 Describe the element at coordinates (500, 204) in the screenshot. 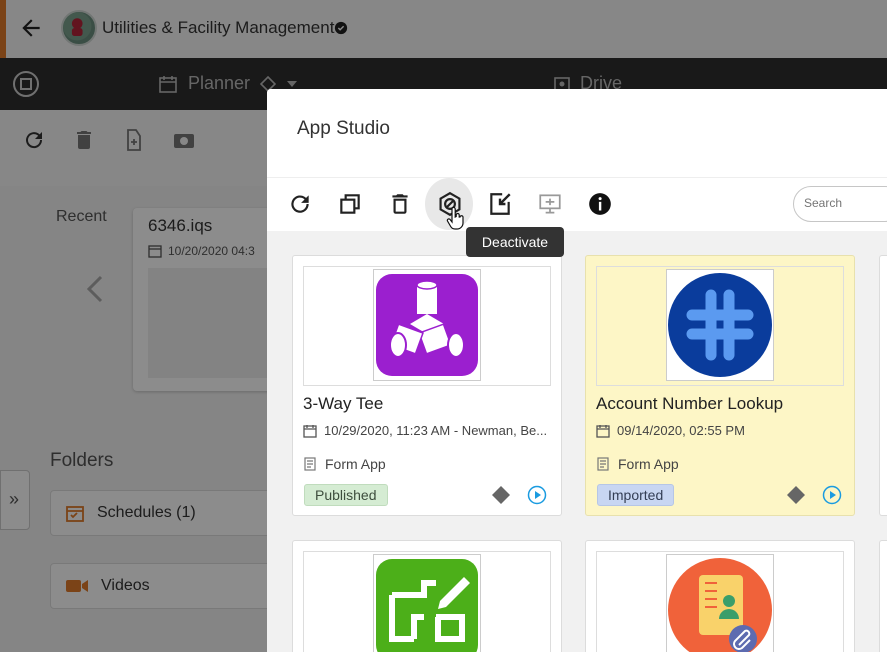

I see `import-icon` at that location.